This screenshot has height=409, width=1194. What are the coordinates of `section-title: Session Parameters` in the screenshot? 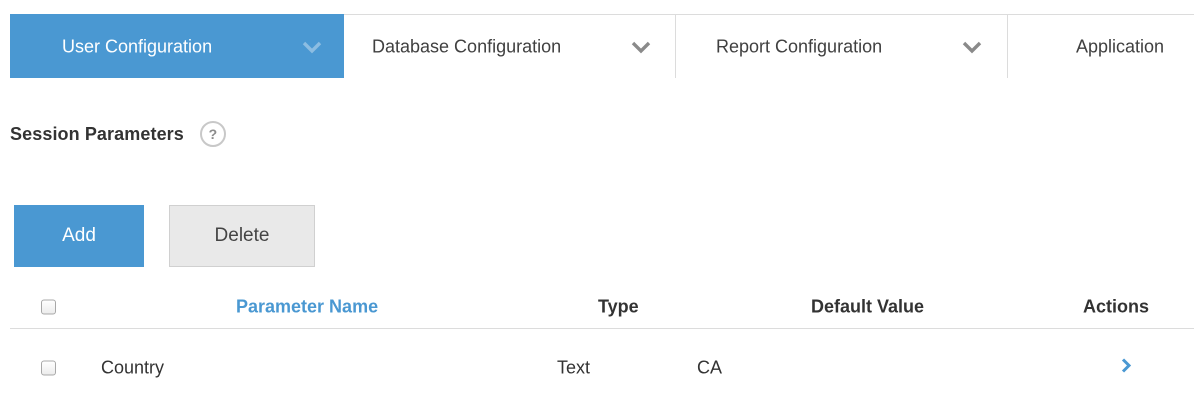 It's located at (97, 133).